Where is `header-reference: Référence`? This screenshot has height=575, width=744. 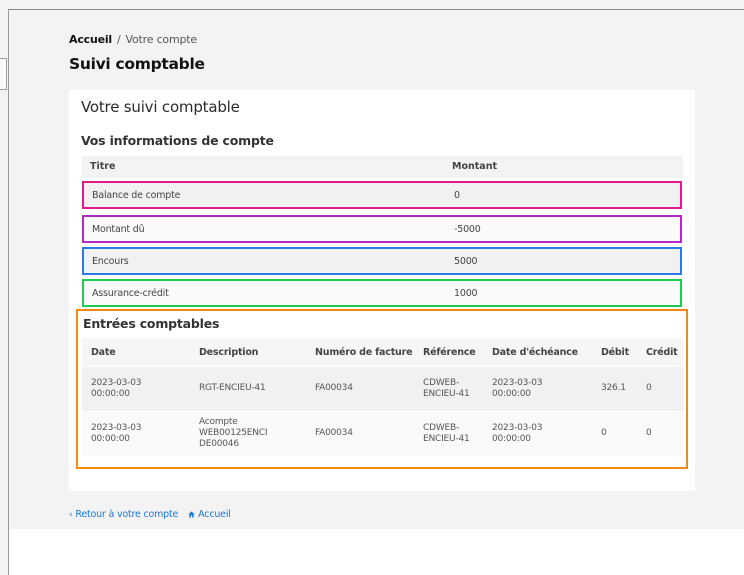 header-reference: Référence is located at coordinates (449, 352).